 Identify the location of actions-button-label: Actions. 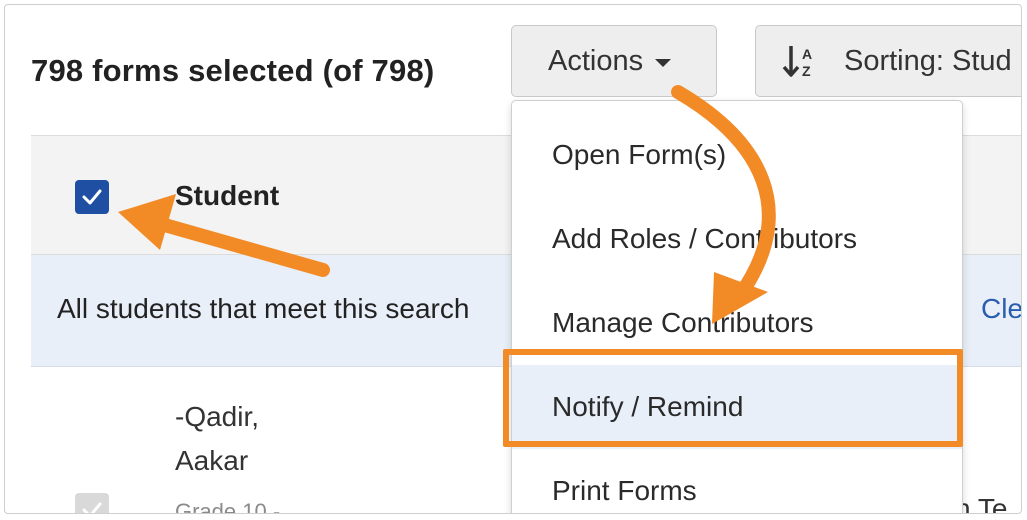
(596, 60).